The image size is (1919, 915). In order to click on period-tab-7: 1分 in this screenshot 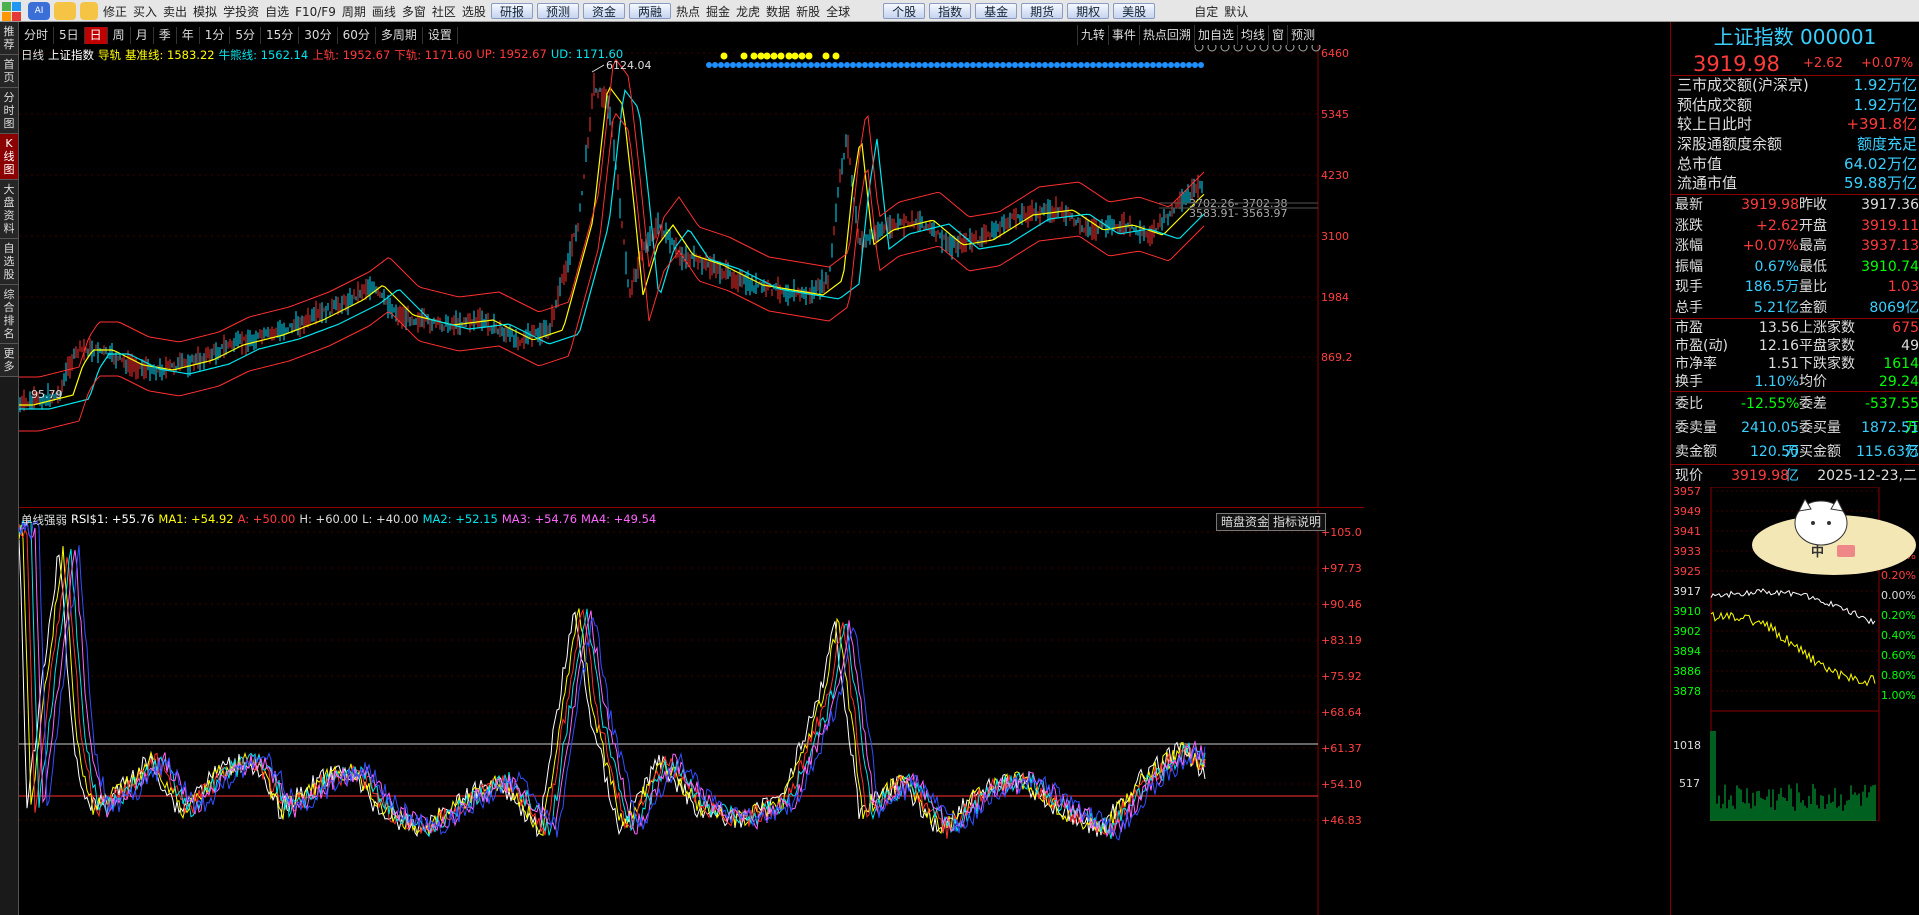, I will do `click(215, 35)`.